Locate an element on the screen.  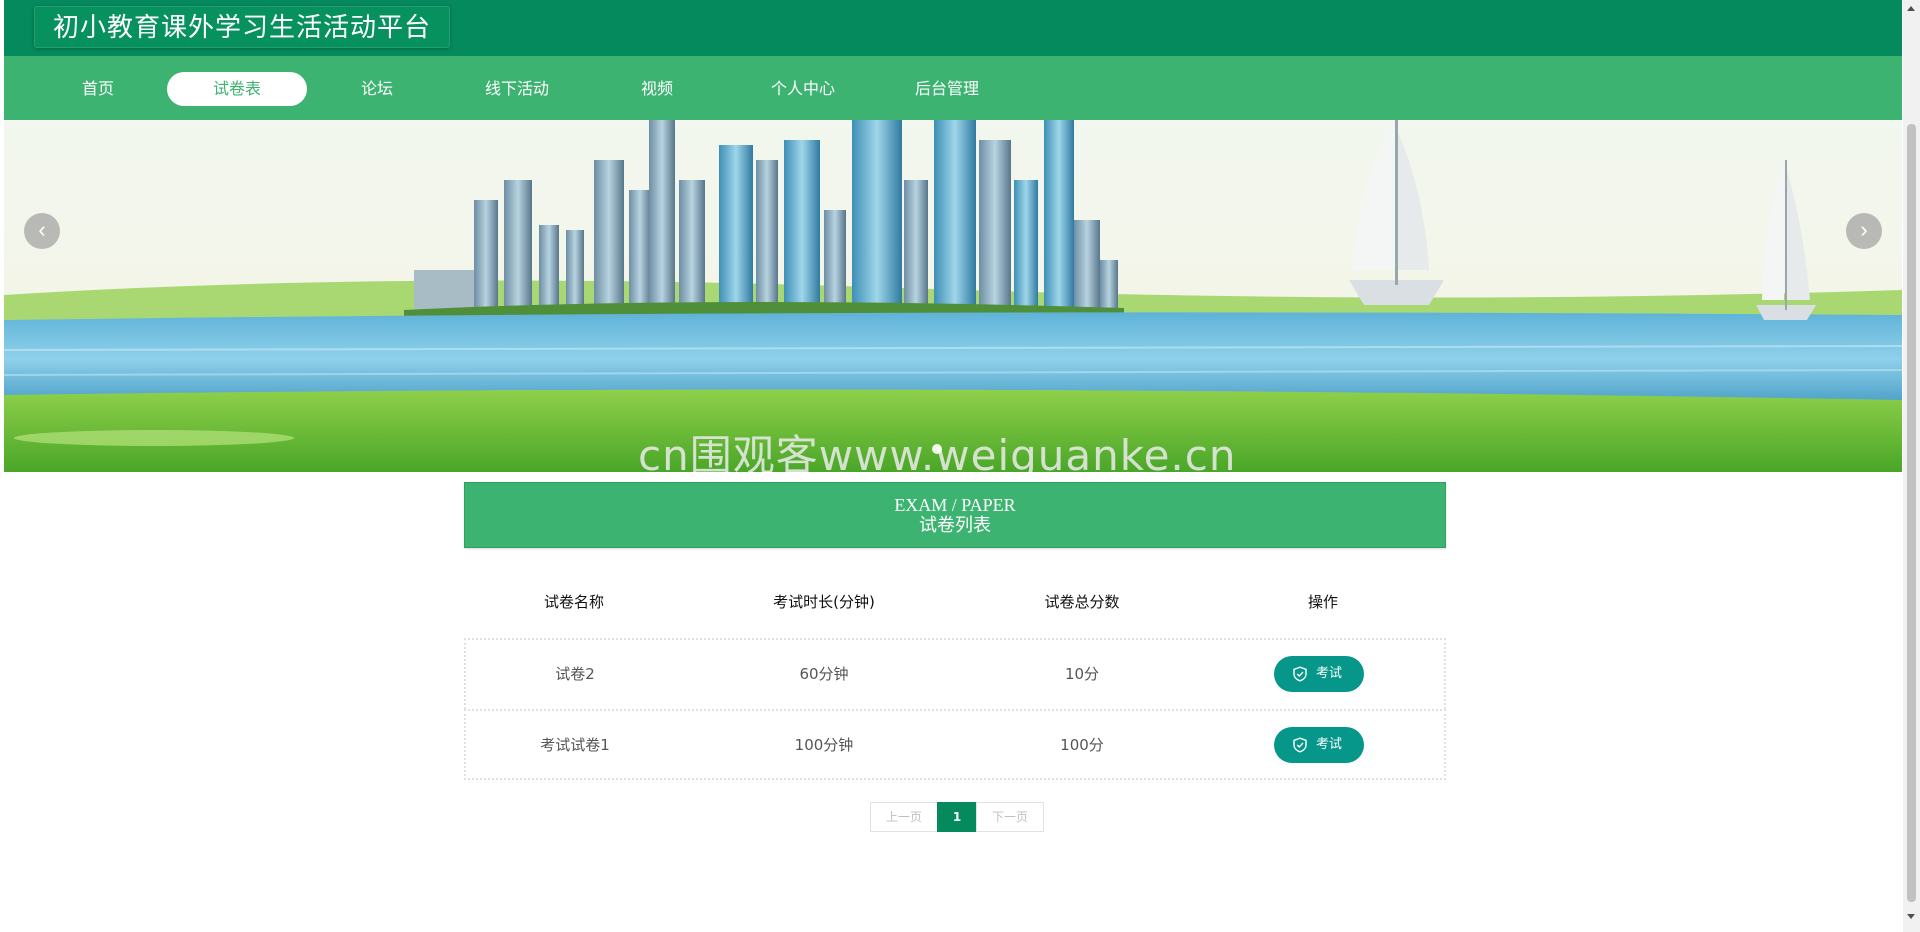
column-header-action: 操作 is located at coordinates (1322, 602).